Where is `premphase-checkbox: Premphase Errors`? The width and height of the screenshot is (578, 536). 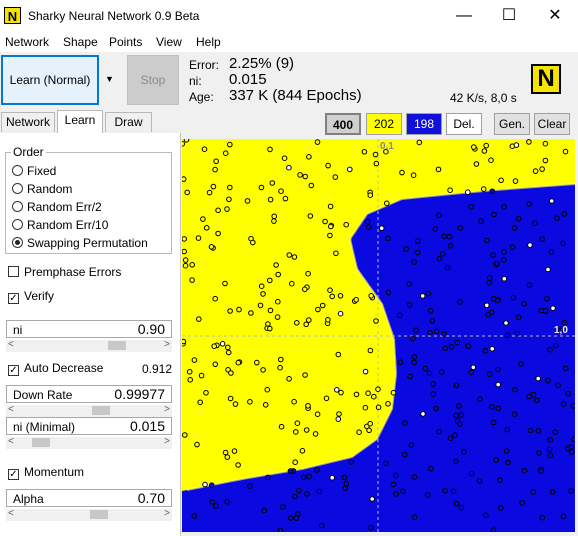
premphase-checkbox: Premphase Errors is located at coordinates (64, 272).